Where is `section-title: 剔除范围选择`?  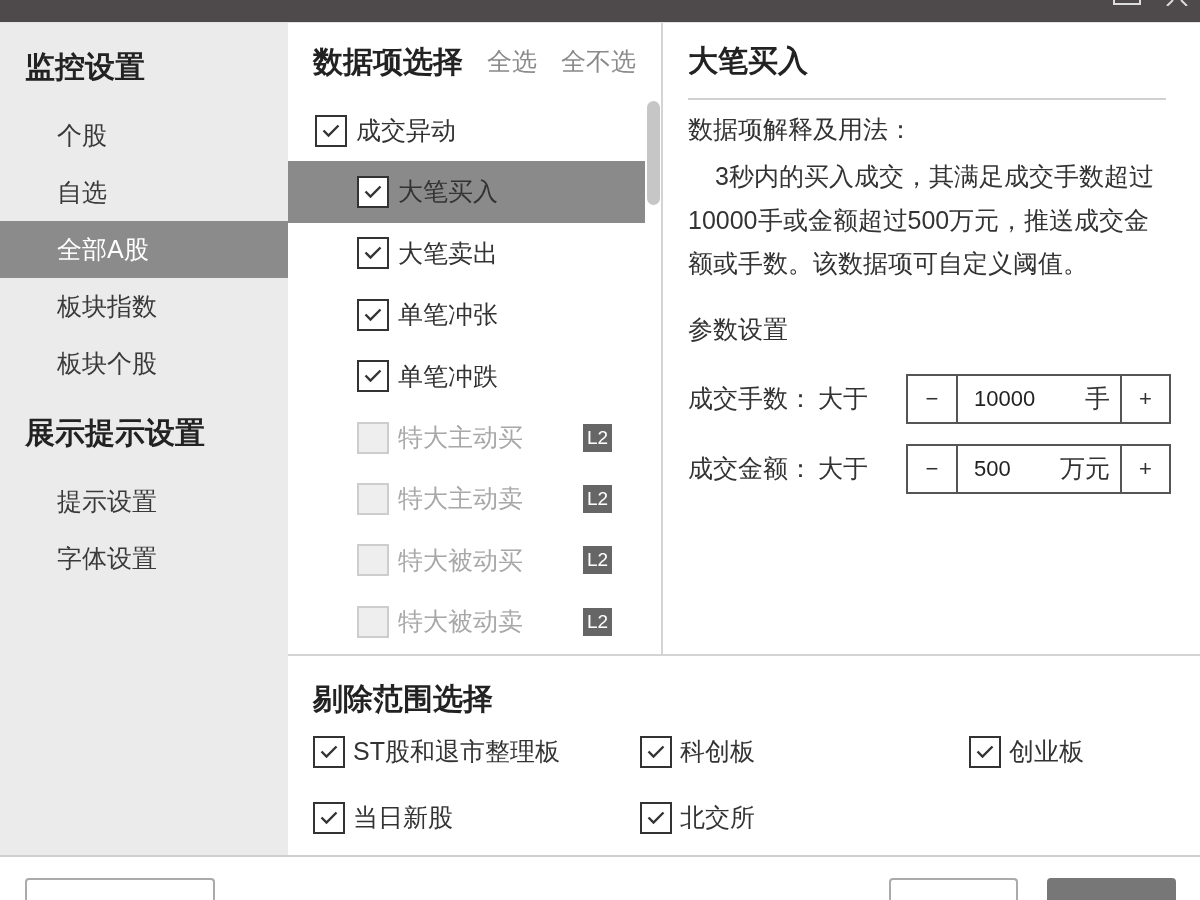
section-title: 剔除范围选择 is located at coordinates (403, 699).